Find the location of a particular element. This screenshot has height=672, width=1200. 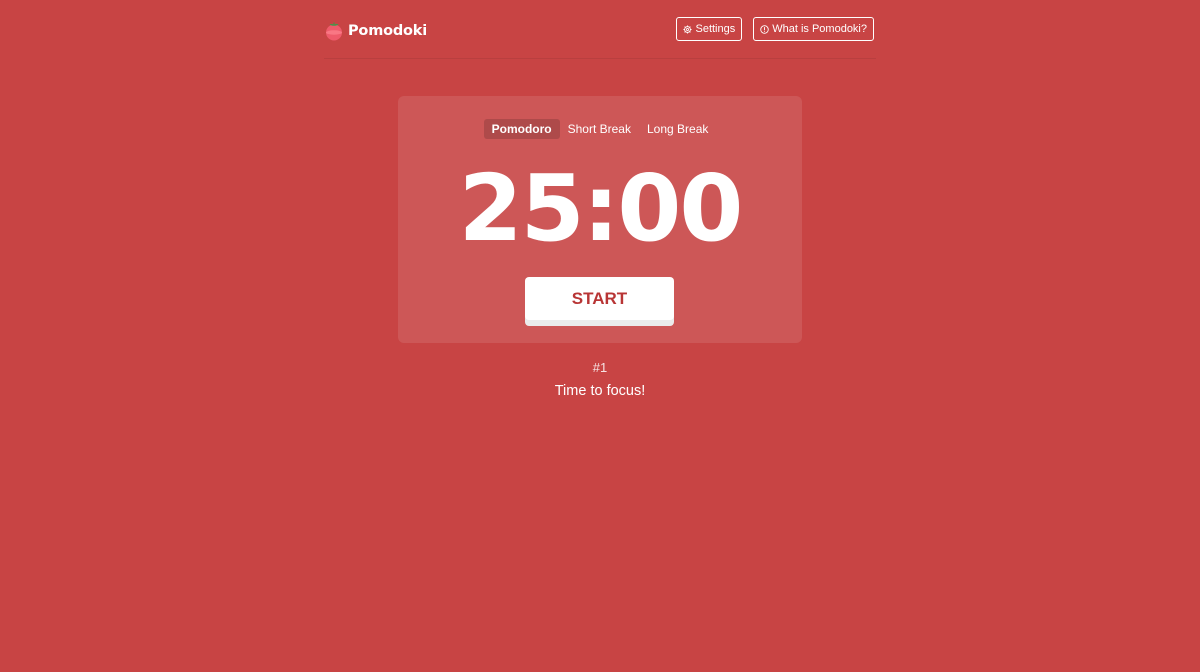

settings-button: Settings is located at coordinates (709, 29).